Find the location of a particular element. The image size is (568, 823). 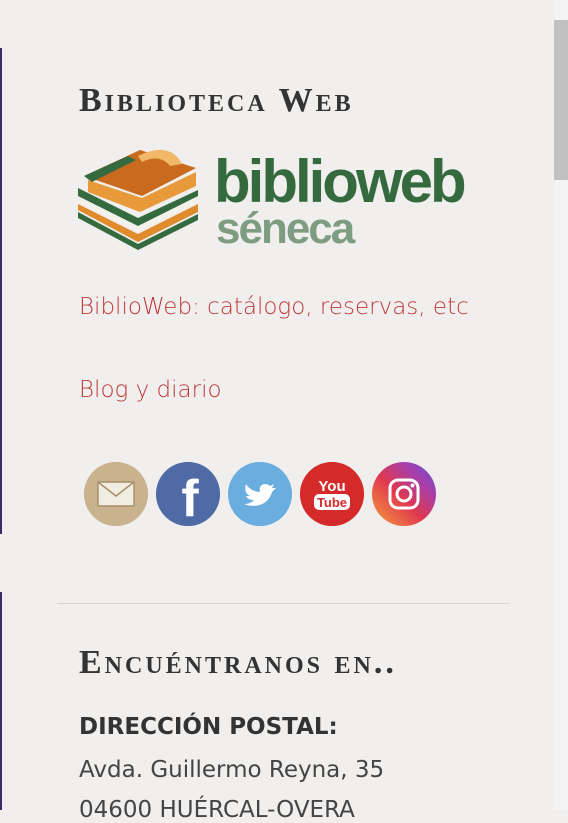

email-icon is located at coordinates (116, 494).